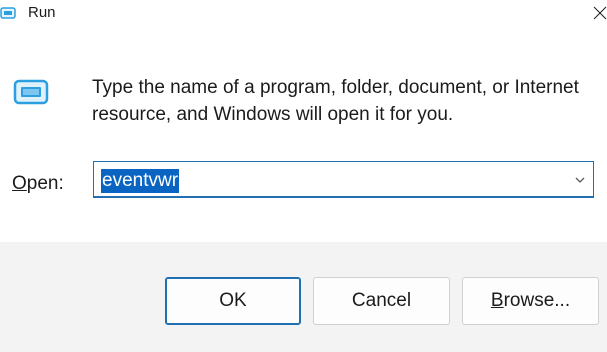  I want to click on browse-accelerator: B, so click(497, 300).